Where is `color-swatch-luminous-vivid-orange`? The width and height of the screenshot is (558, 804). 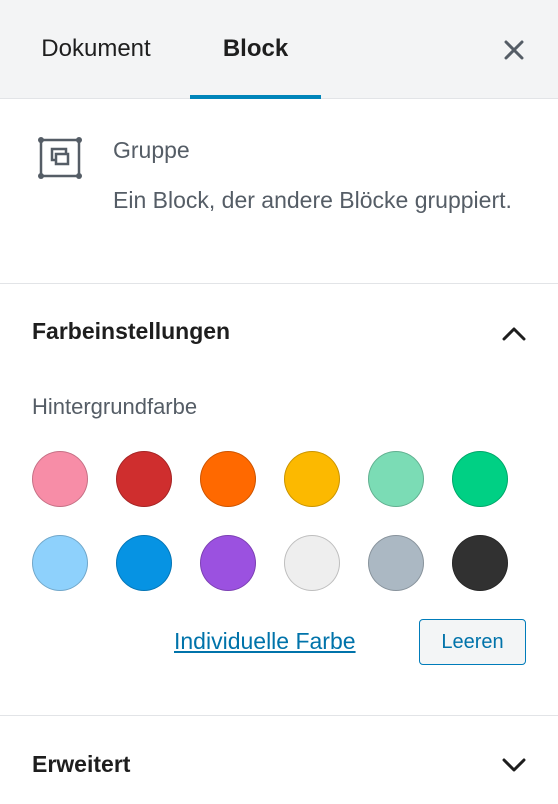
color-swatch-luminous-vivid-orange is located at coordinates (228, 479).